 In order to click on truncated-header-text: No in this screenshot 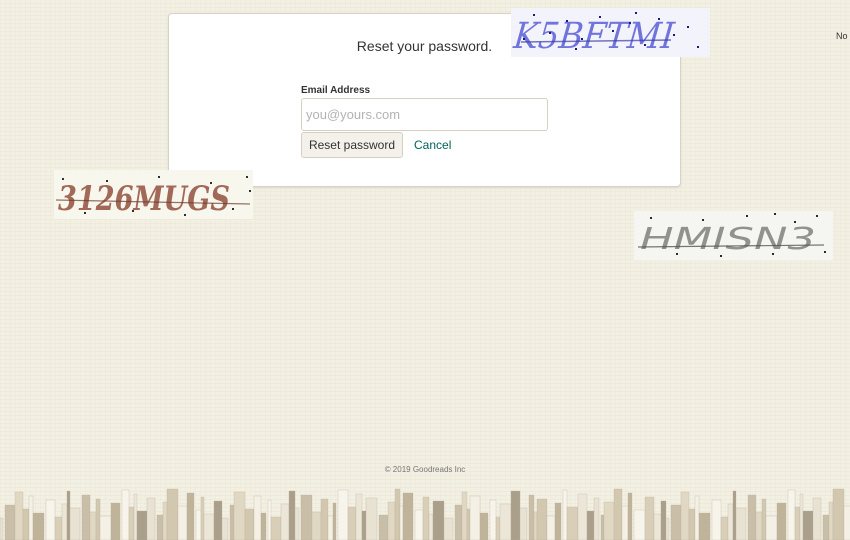, I will do `click(842, 36)`.